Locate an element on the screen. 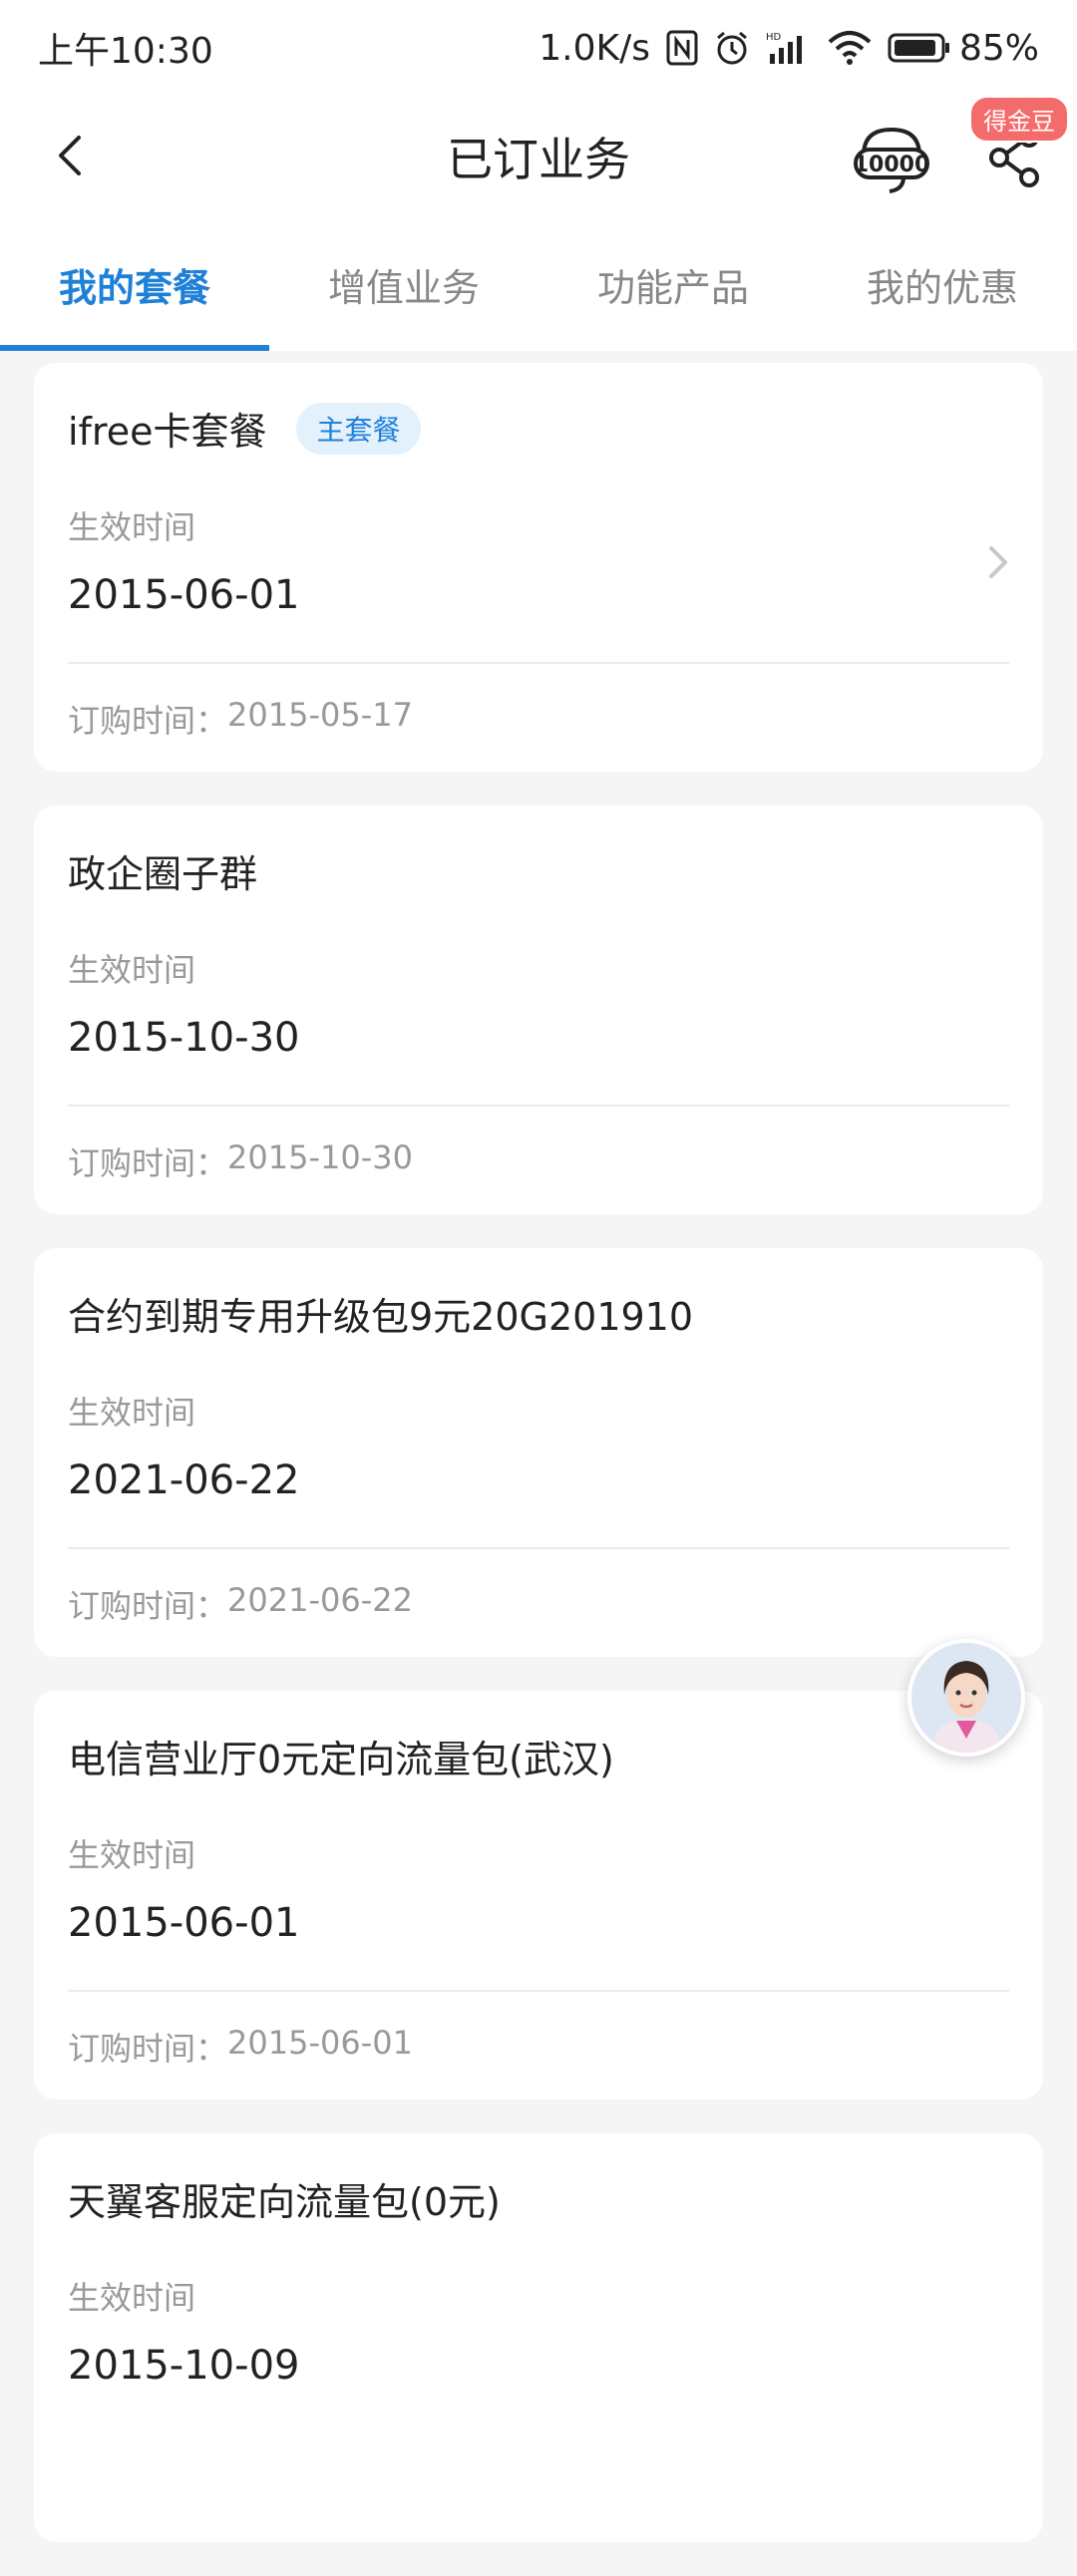  battery-indicator: 85% is located at coordinates (963, 48).